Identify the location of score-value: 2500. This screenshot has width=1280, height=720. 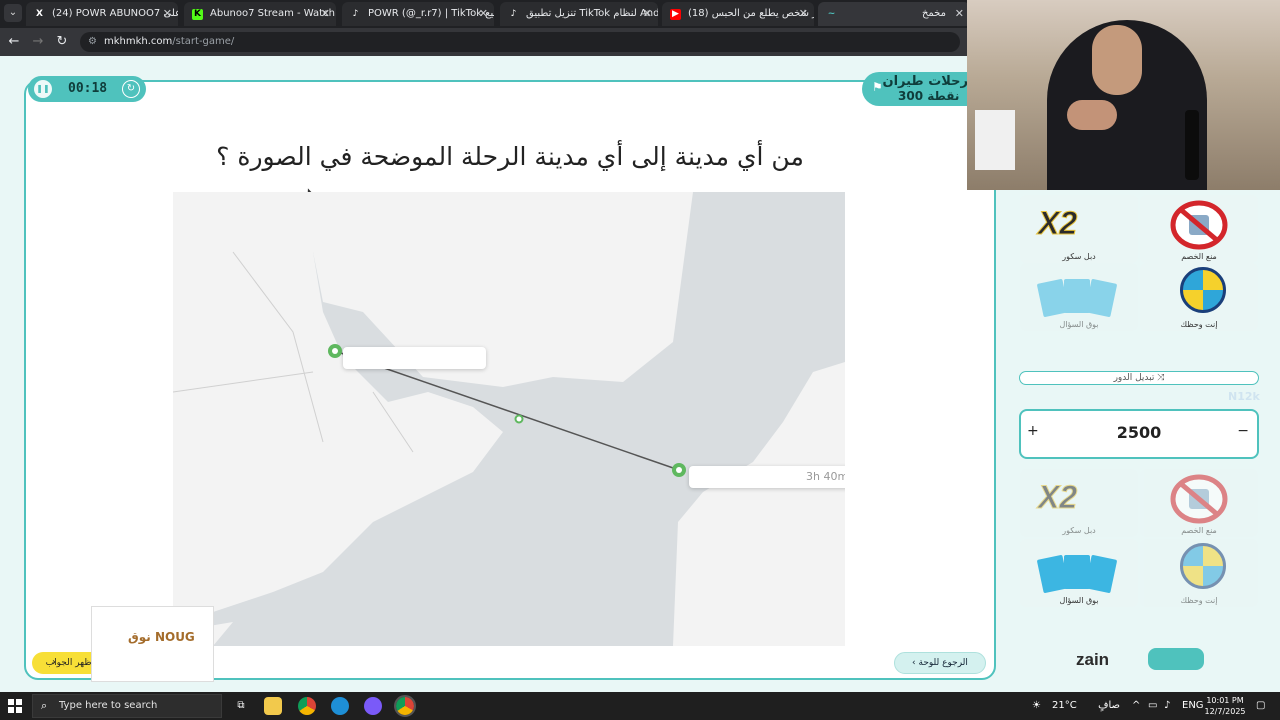
(1139, 432).